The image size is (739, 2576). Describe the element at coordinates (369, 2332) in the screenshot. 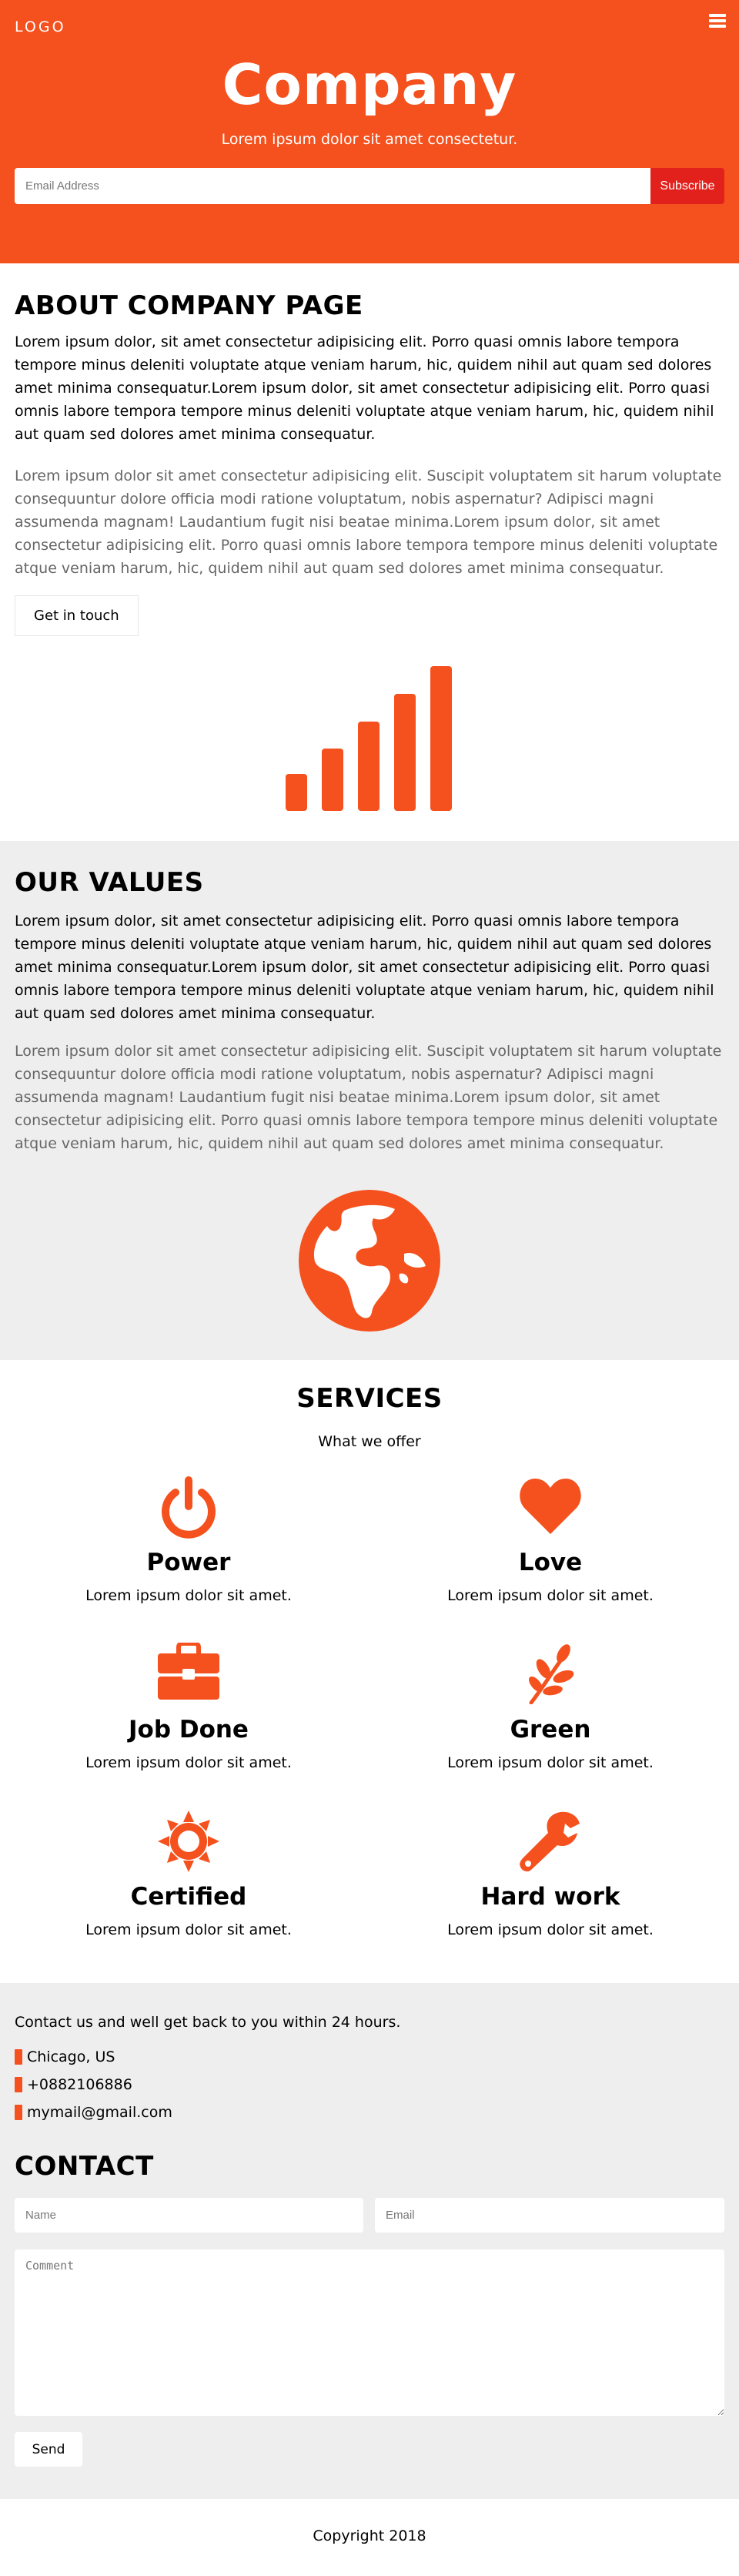

I see `comment-textarea` at that location.